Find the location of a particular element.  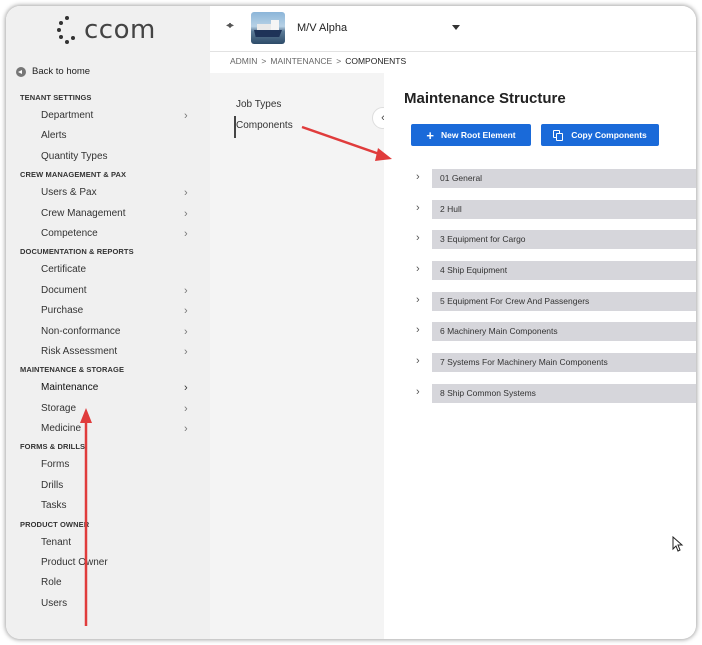

sidebar-item-department: Department › is located at coordinates (108, 116).